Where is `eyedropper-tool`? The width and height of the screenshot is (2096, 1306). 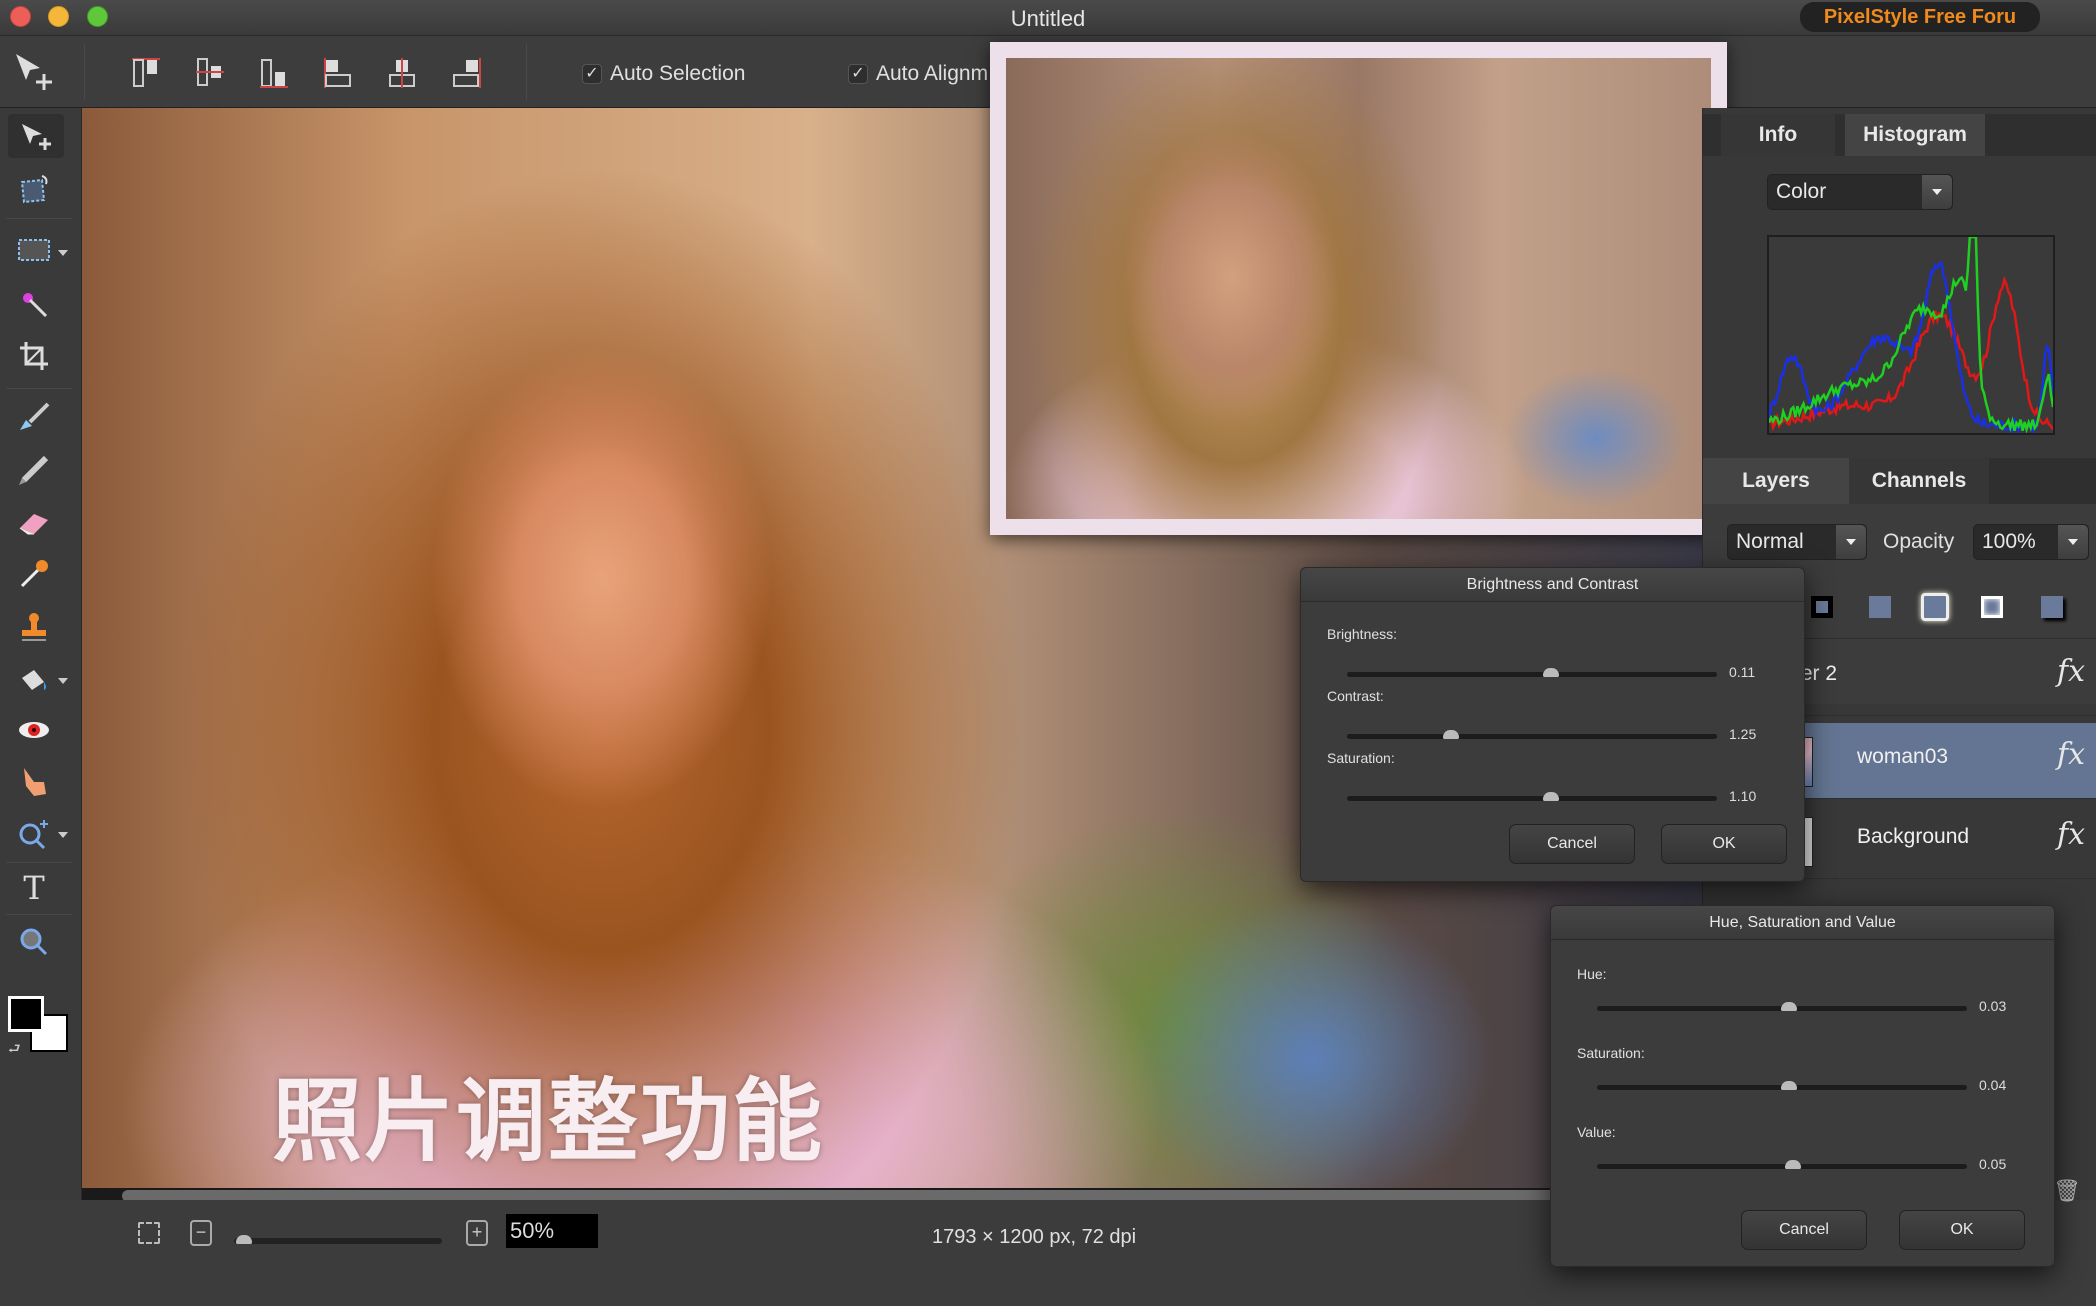 eyedropper-tool is located at coordinates (34, 574).